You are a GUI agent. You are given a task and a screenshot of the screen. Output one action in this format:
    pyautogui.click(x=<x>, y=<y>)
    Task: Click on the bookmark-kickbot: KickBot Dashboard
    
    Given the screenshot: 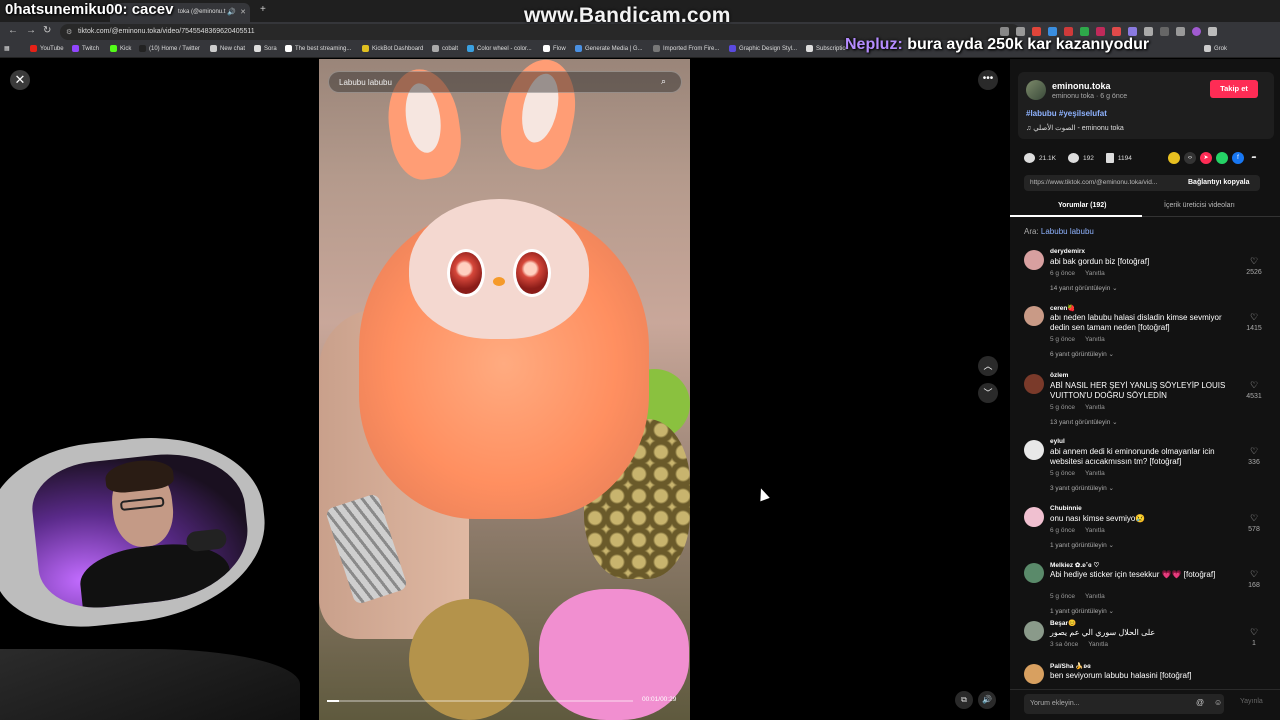 What is the action you would take?
    pyautogui.click(x=392, y=48)
    